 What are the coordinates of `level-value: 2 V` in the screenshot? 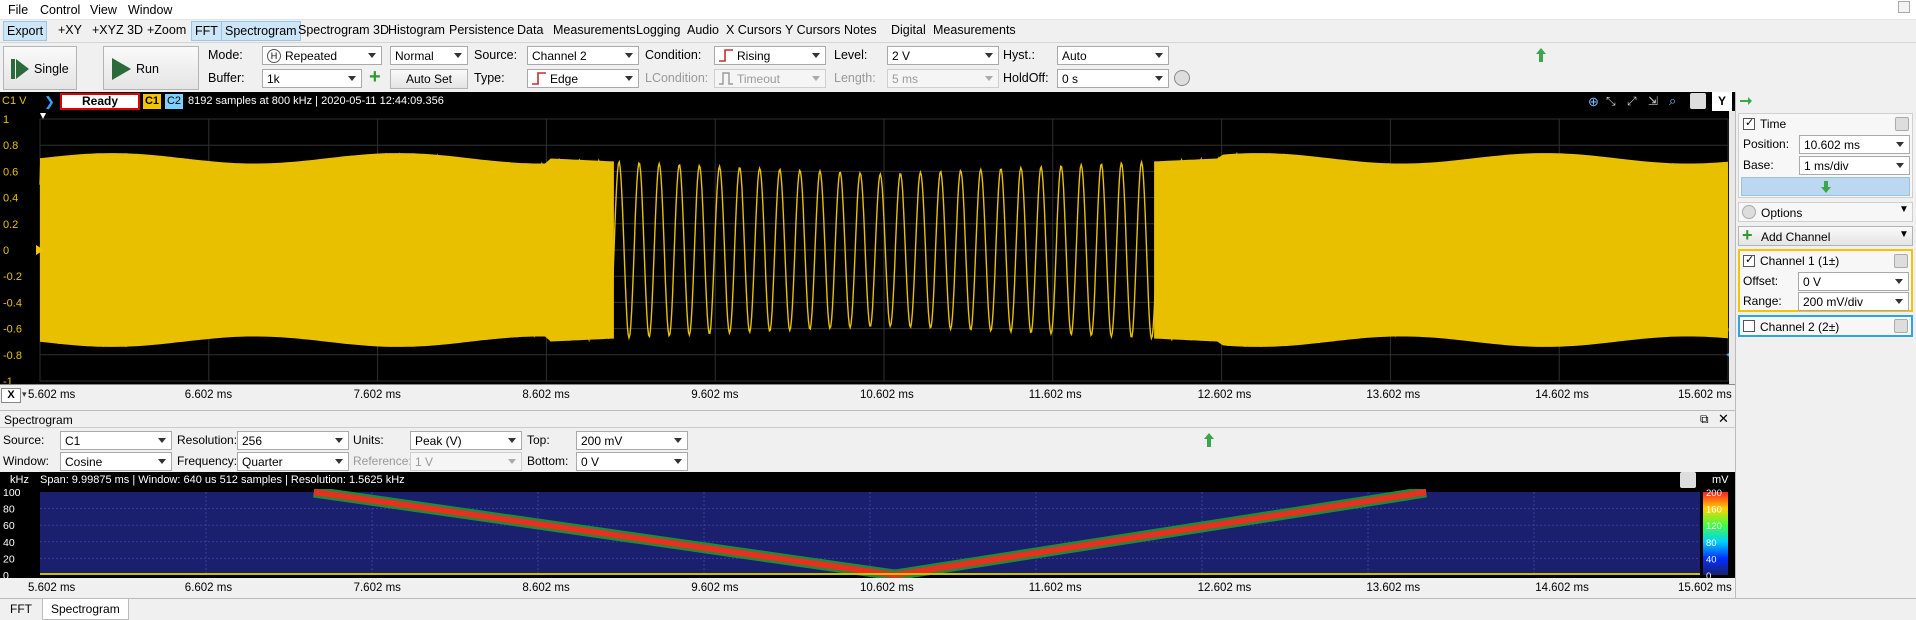 It's located at (901, 56).